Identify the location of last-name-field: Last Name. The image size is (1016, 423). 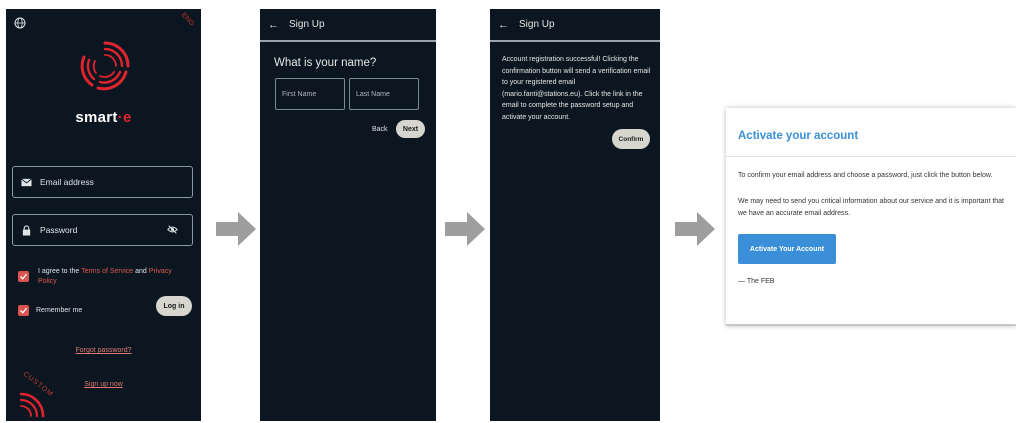
(384, 94).